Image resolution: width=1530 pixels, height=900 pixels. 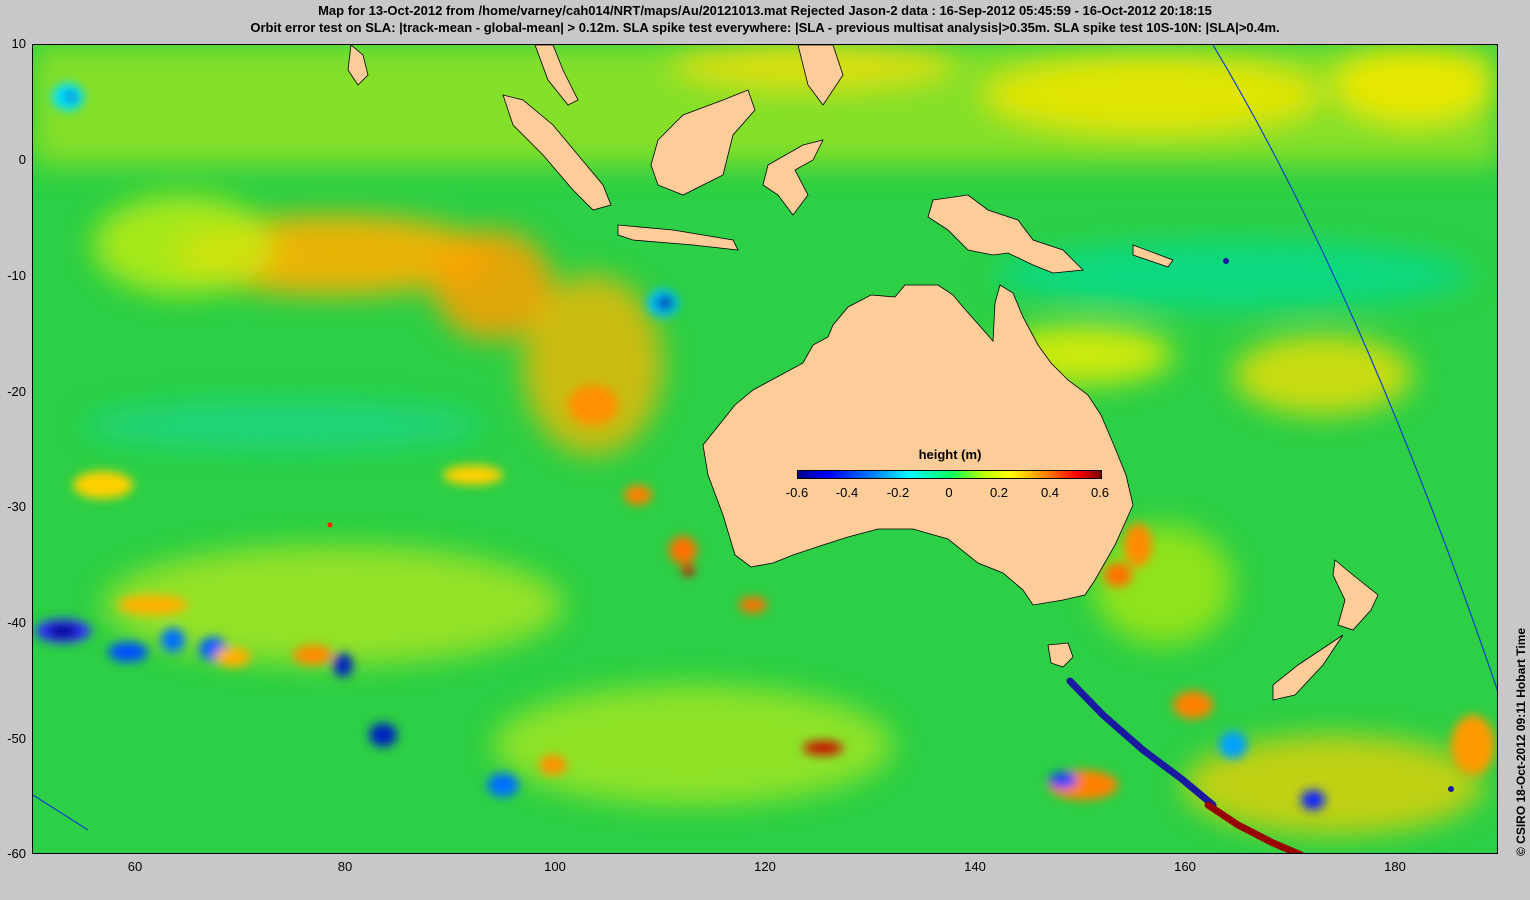 I want to click on colorbar-tick: -0.4, so click(x=847, y=492).